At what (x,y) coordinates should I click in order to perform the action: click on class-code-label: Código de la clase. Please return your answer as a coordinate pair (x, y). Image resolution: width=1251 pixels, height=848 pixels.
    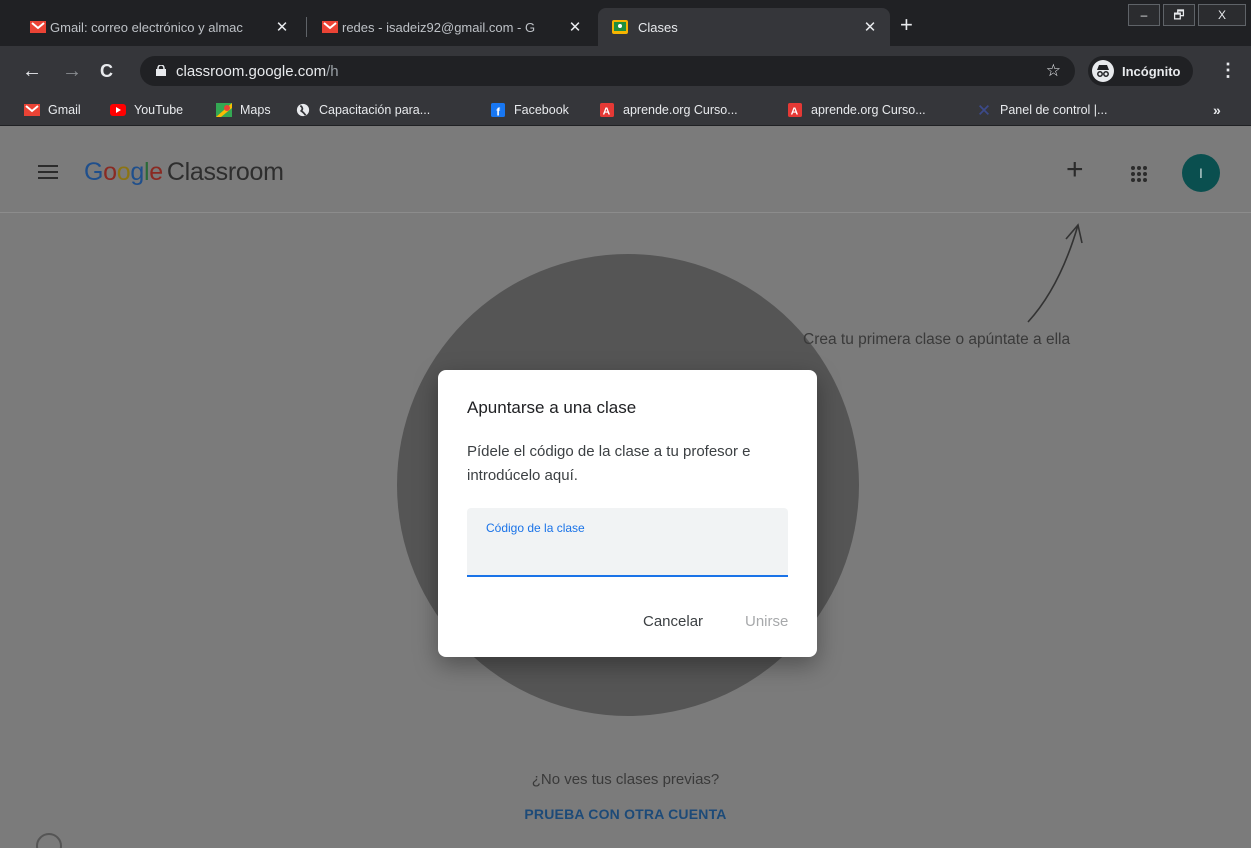
    Looking at the image, I should click on (535, 528).